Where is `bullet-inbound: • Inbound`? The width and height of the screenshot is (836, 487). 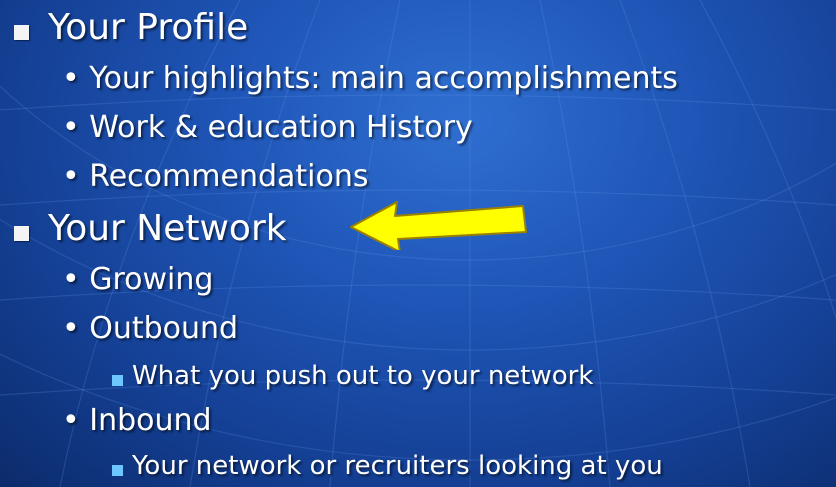 bullet-inbound: • Inbound is located at coordinates (137, 420).